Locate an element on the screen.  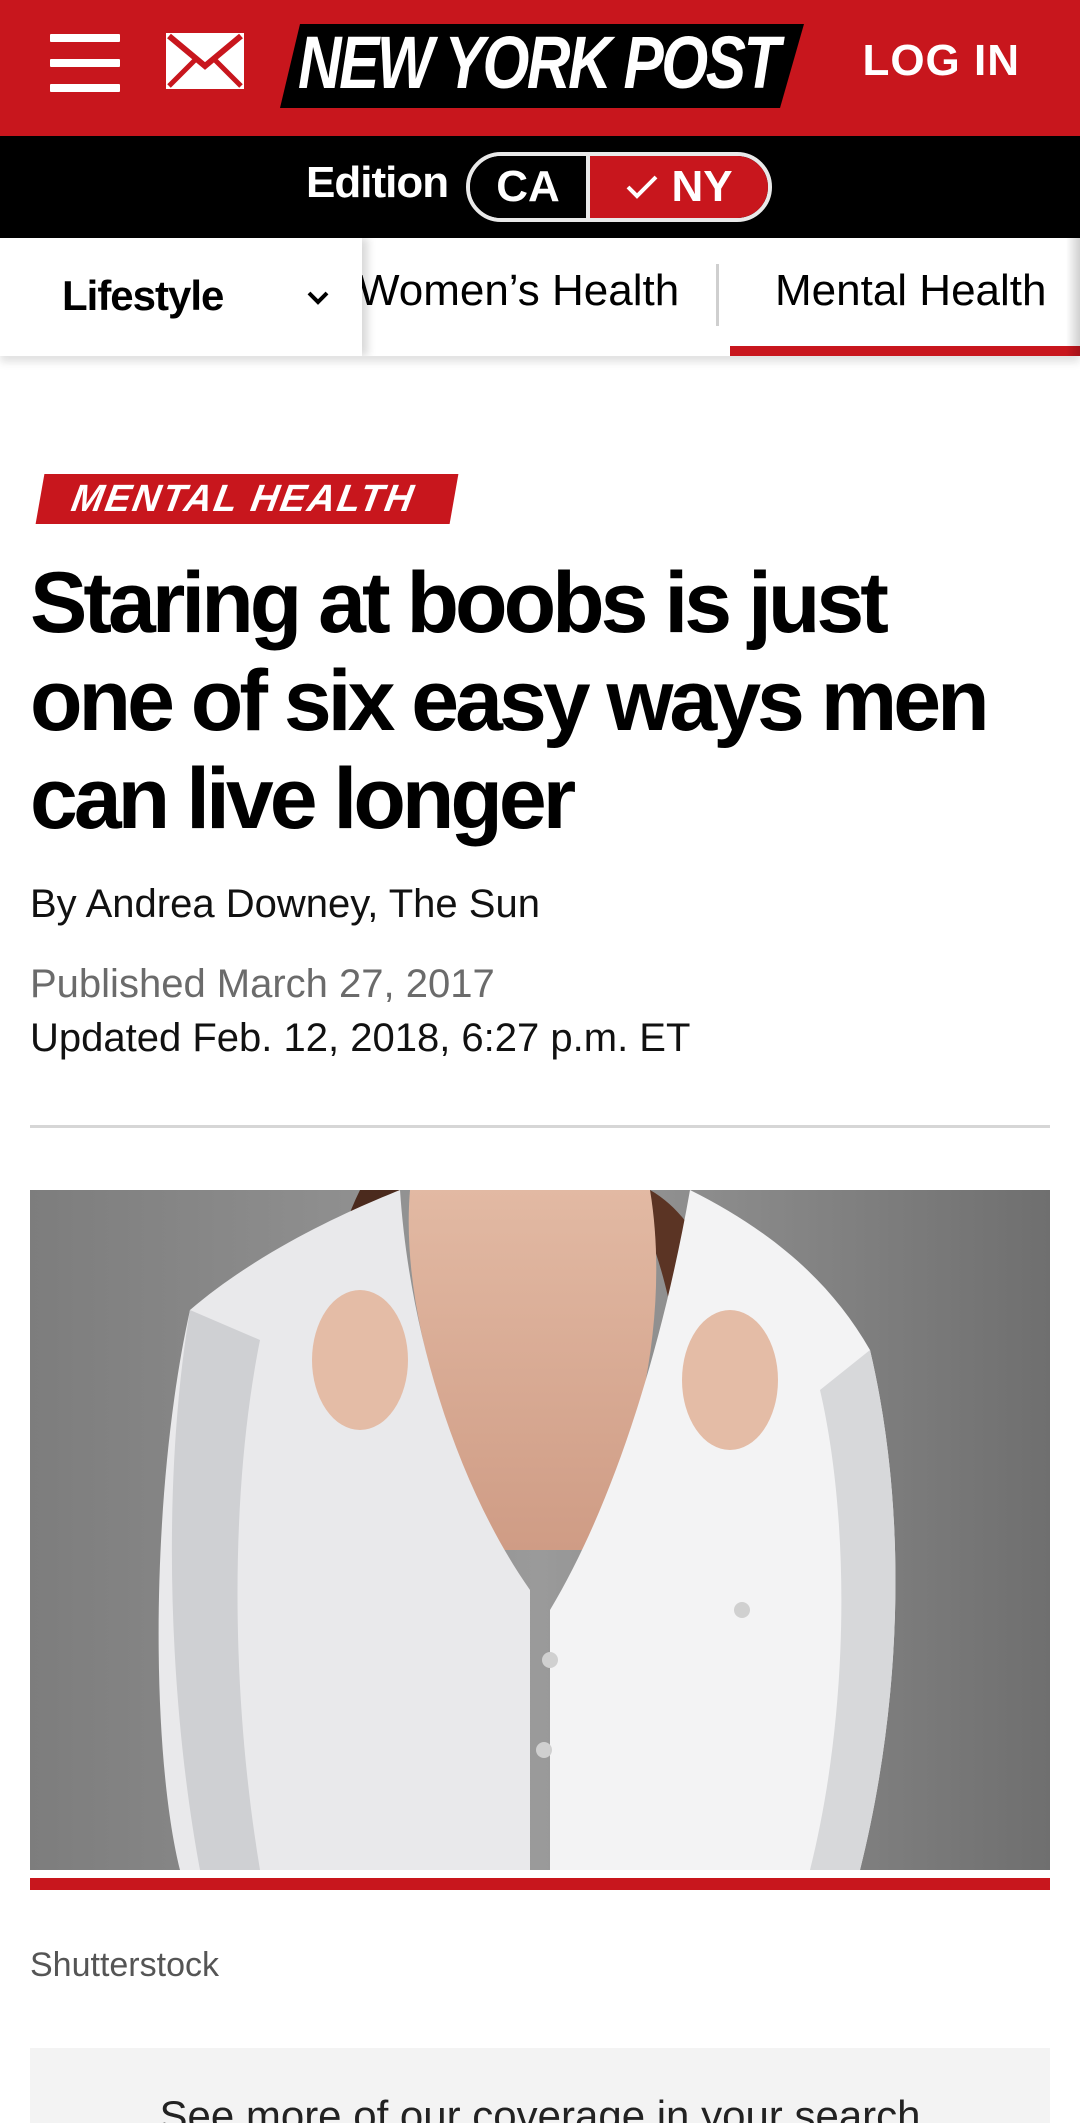
hamburger-icon is located at coordinates (85, 63).